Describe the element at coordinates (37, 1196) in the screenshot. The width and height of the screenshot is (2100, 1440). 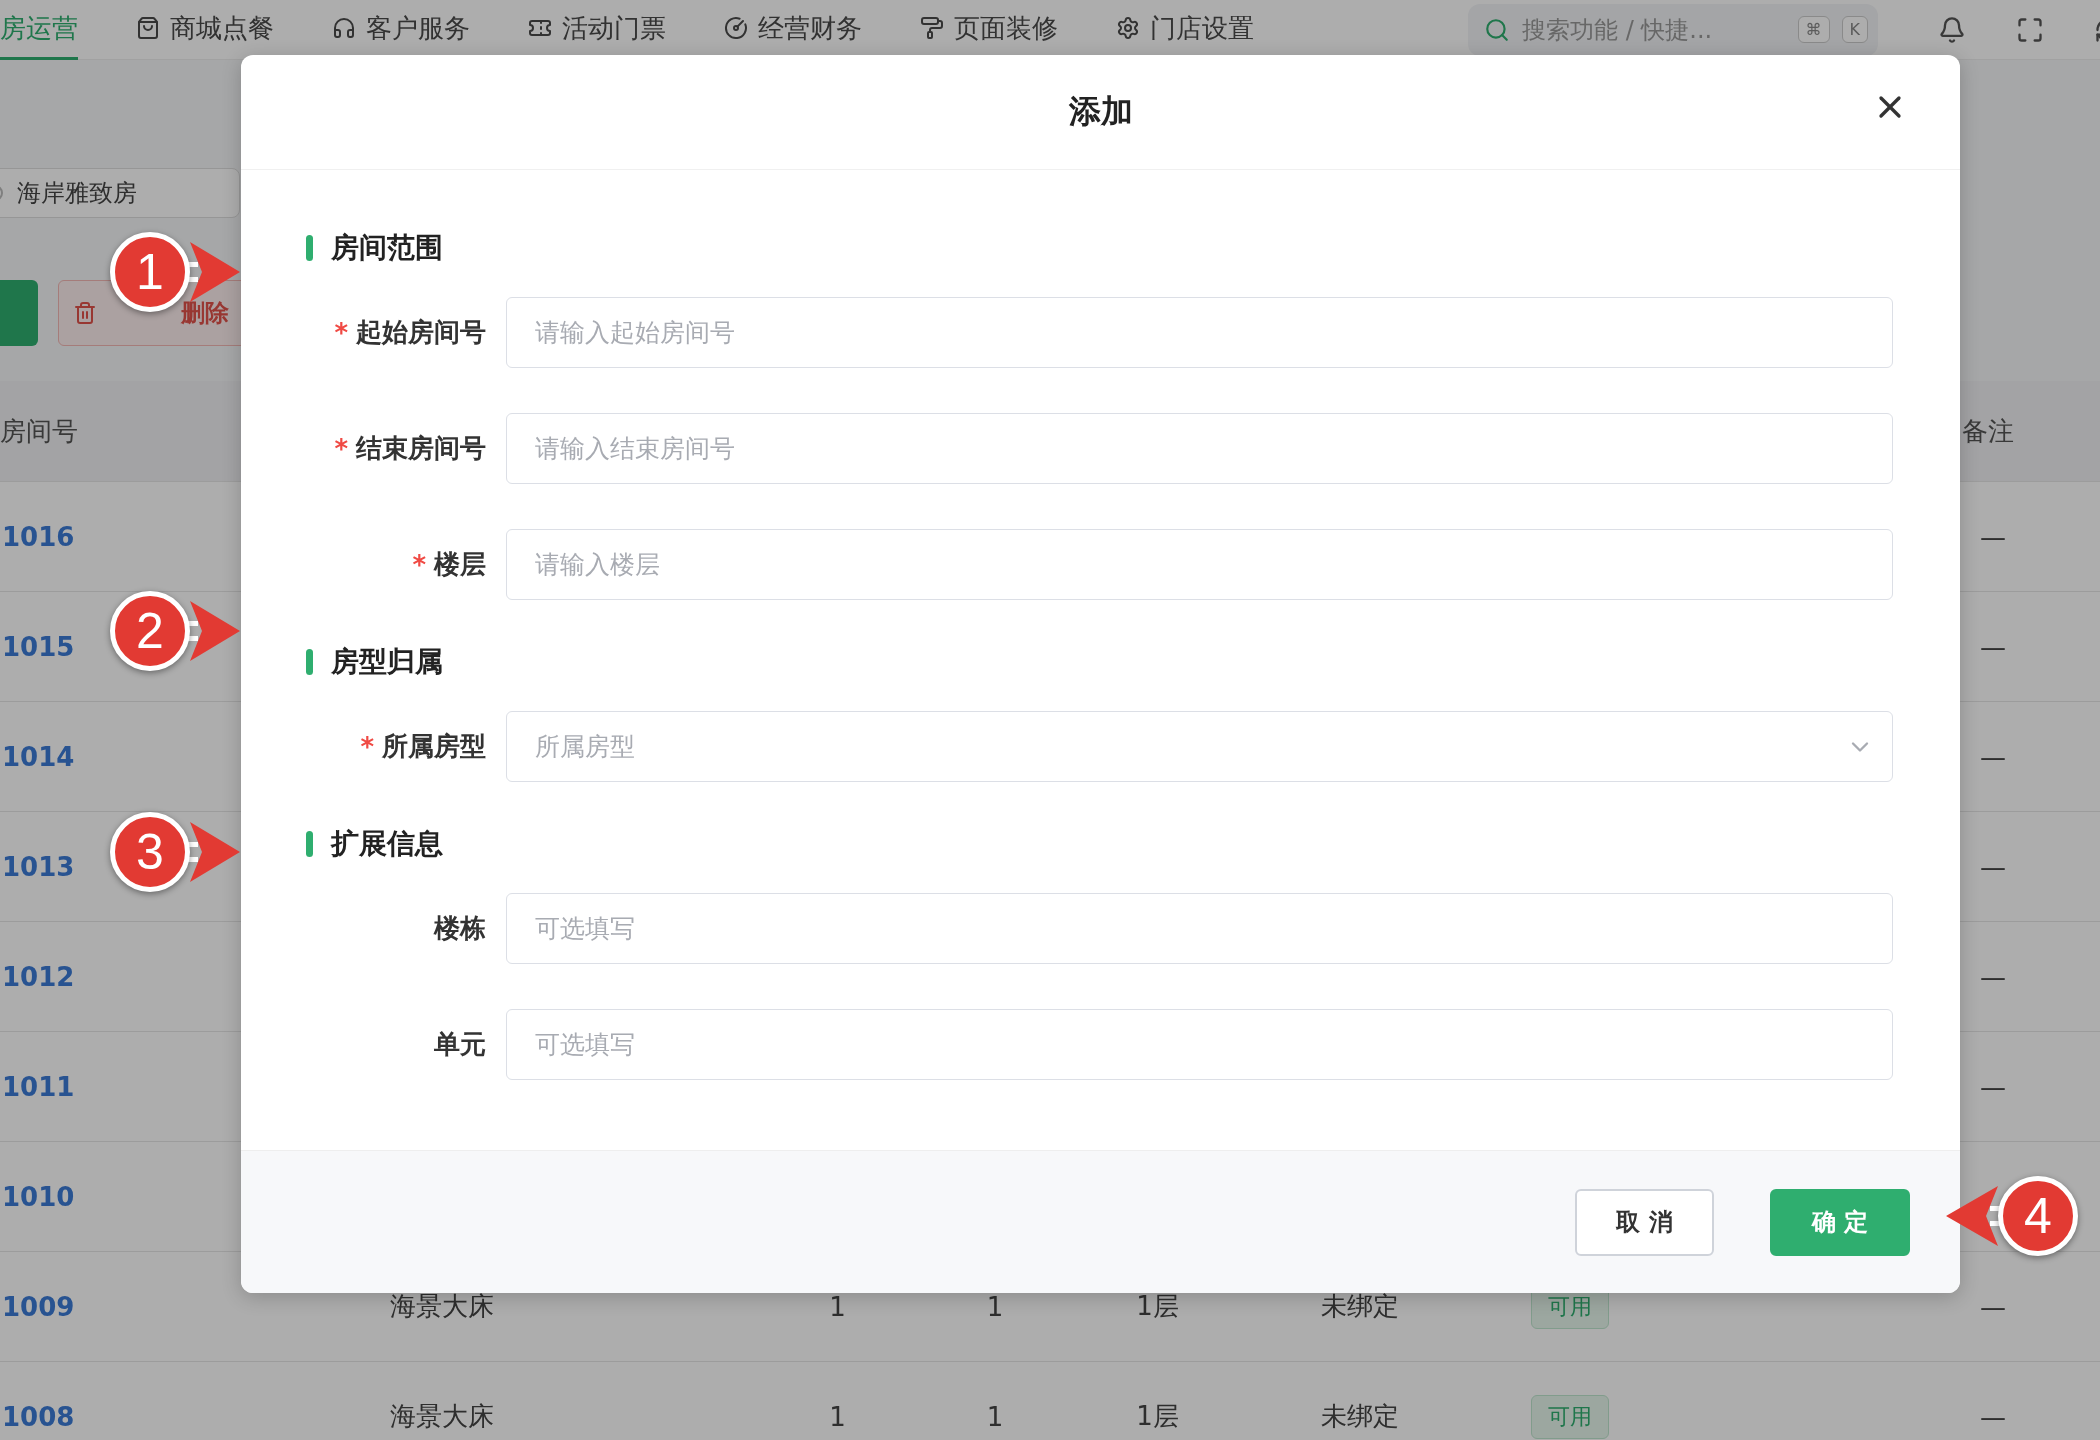
I see `room-number: 1010` at that location.